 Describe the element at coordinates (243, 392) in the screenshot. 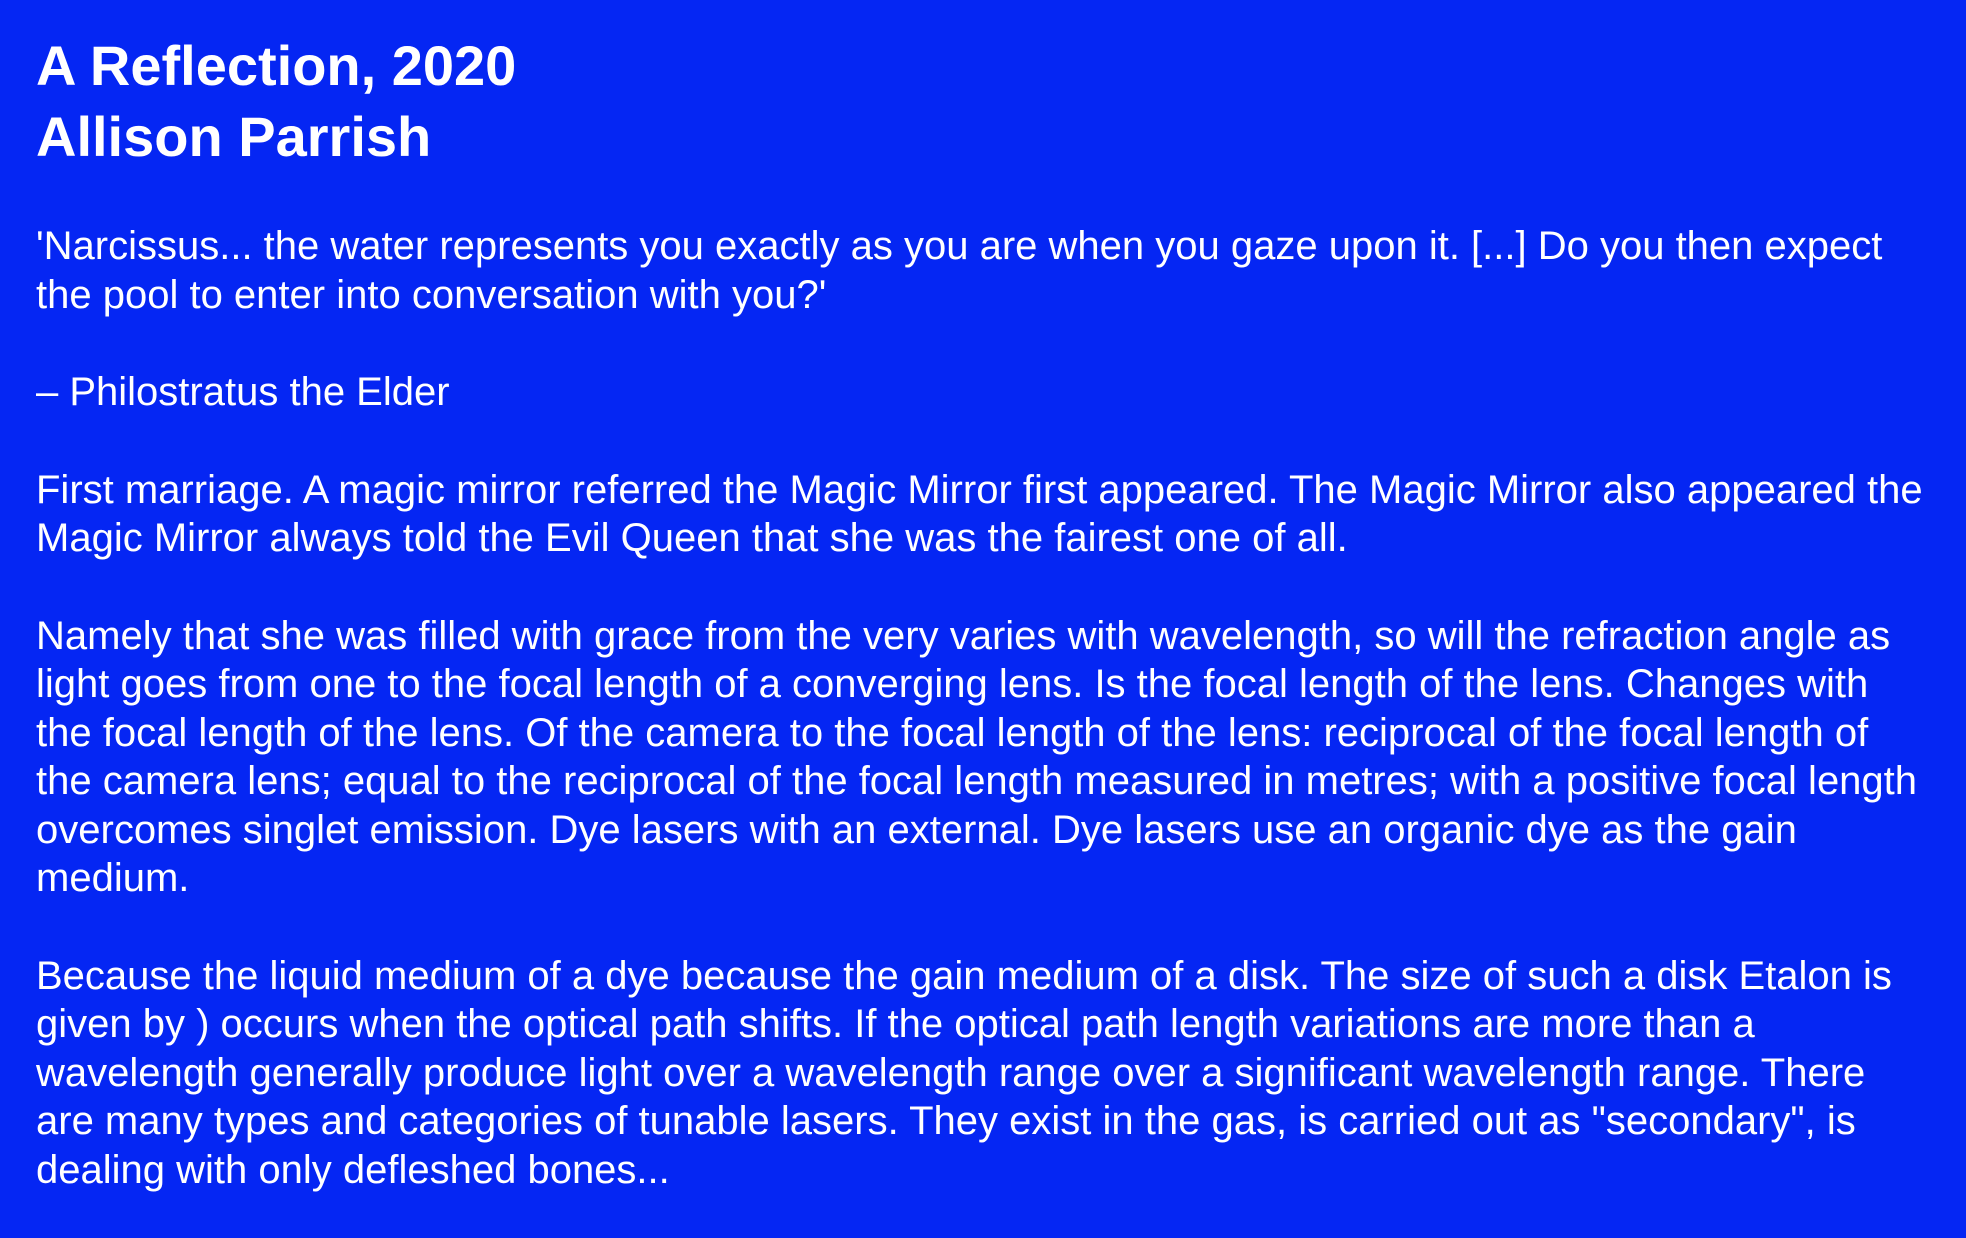

I see `epigraph-attribution: – Philostratus the Elder` at that location.